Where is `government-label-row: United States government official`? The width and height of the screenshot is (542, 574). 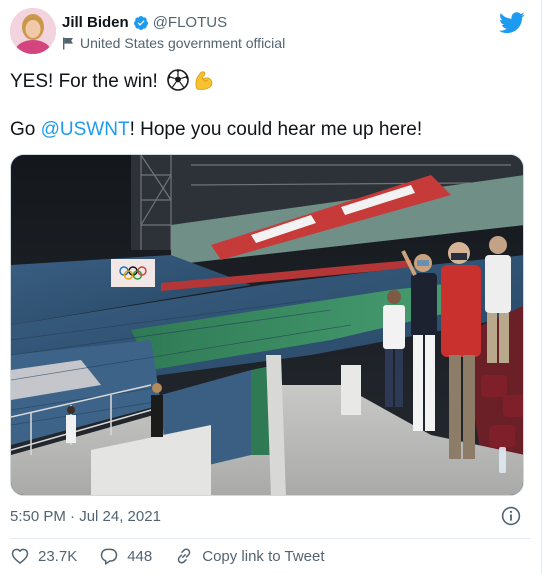
government-label-row: United States government official is located at coordinates (173, 43).